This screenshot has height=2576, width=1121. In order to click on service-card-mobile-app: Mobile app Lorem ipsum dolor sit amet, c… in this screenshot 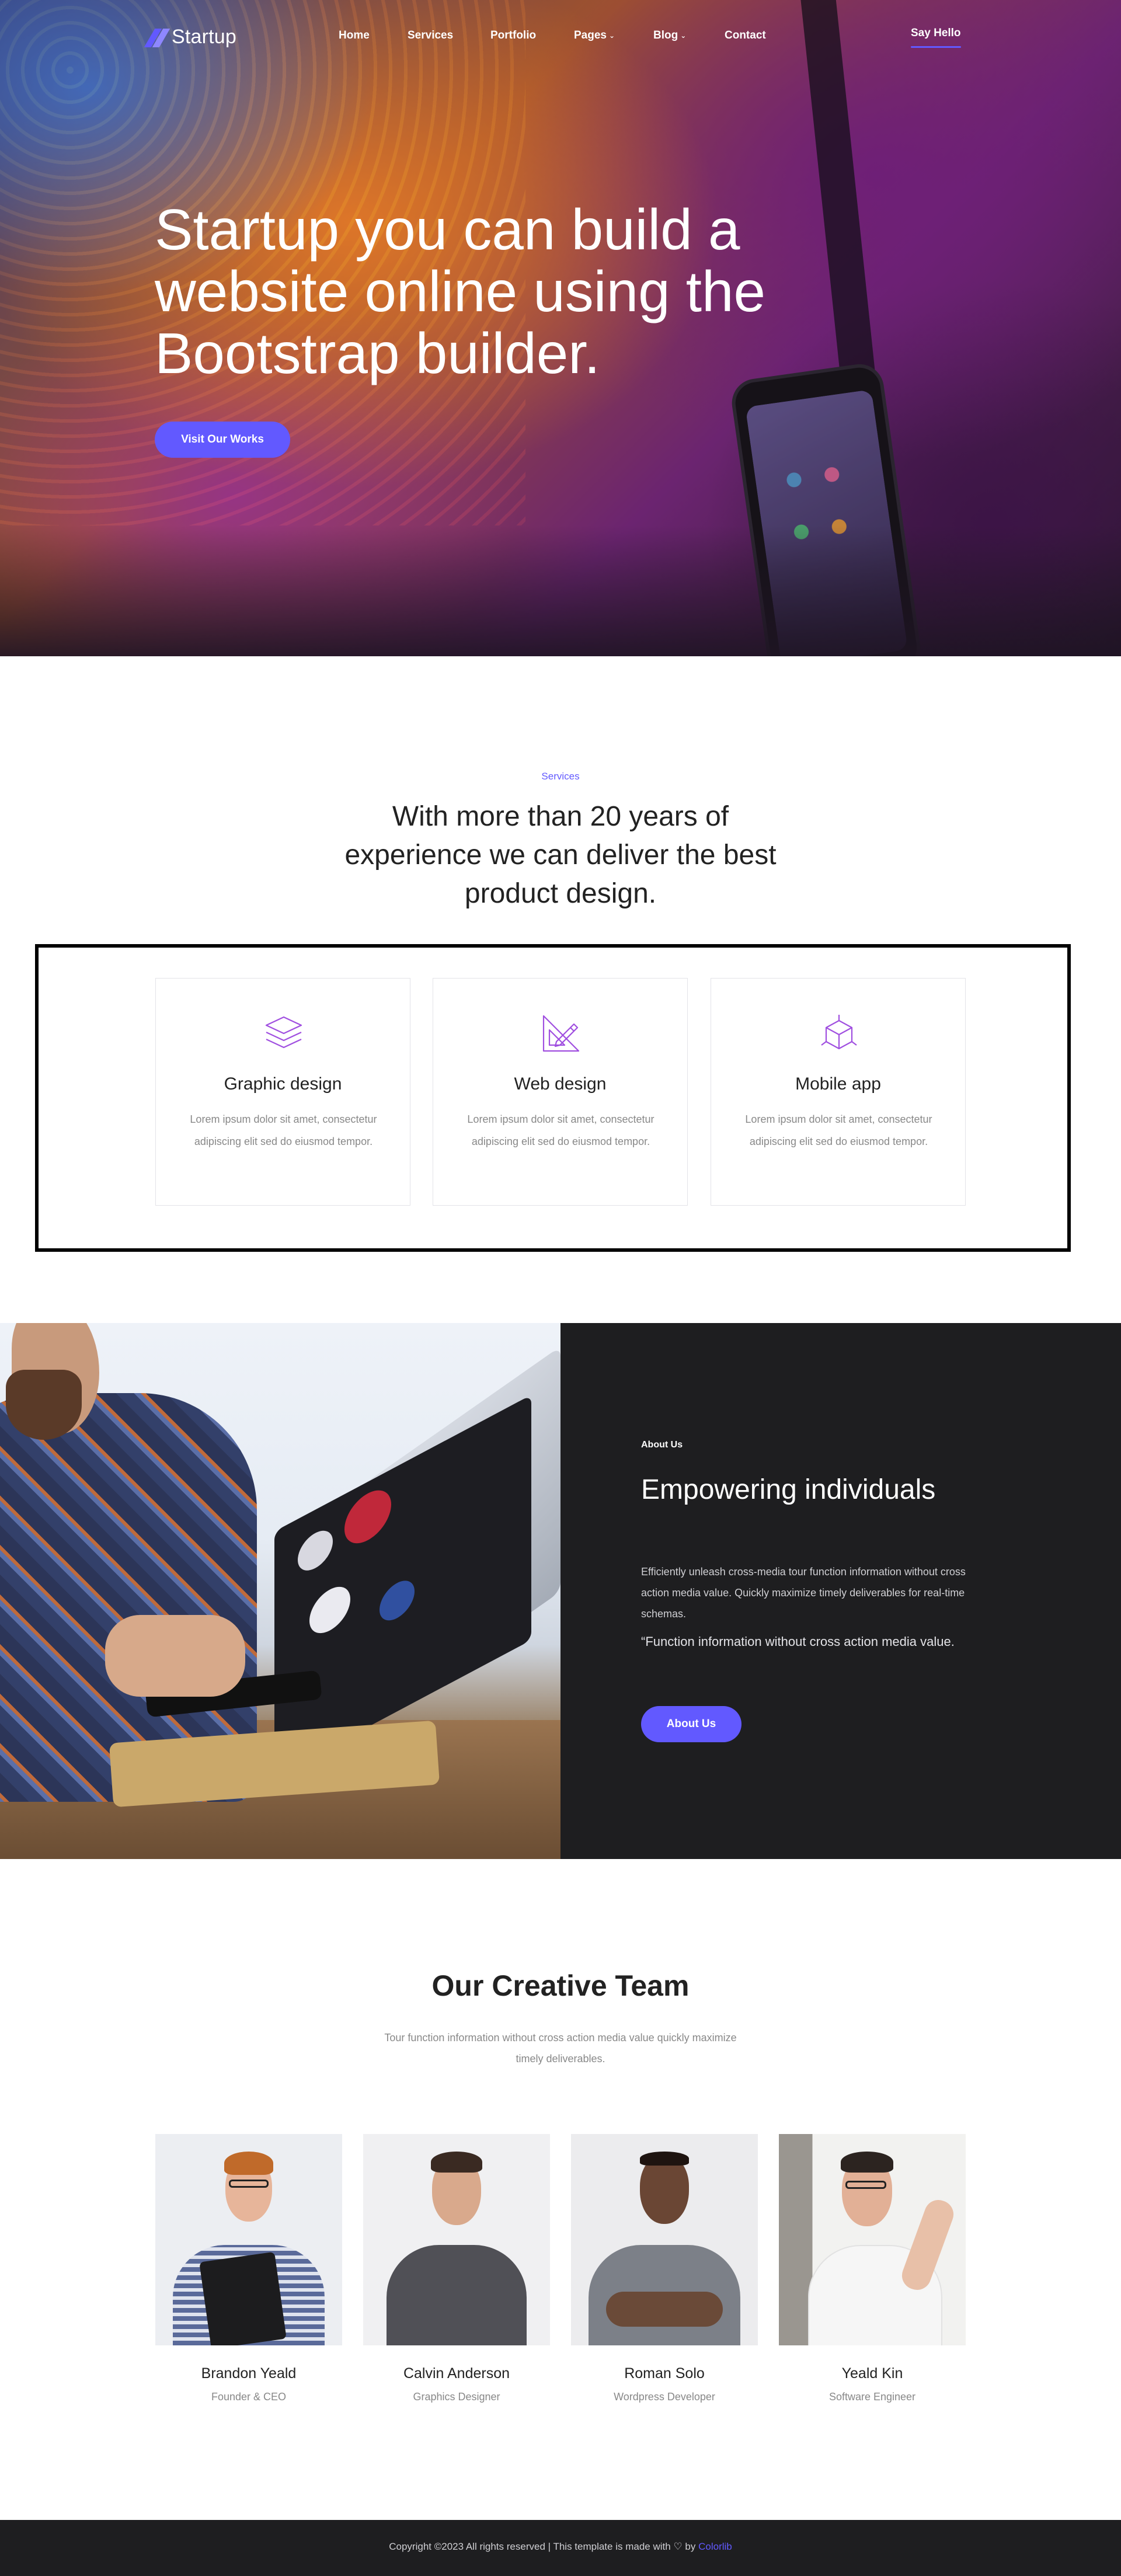, I will do `click(838, 1092)`.